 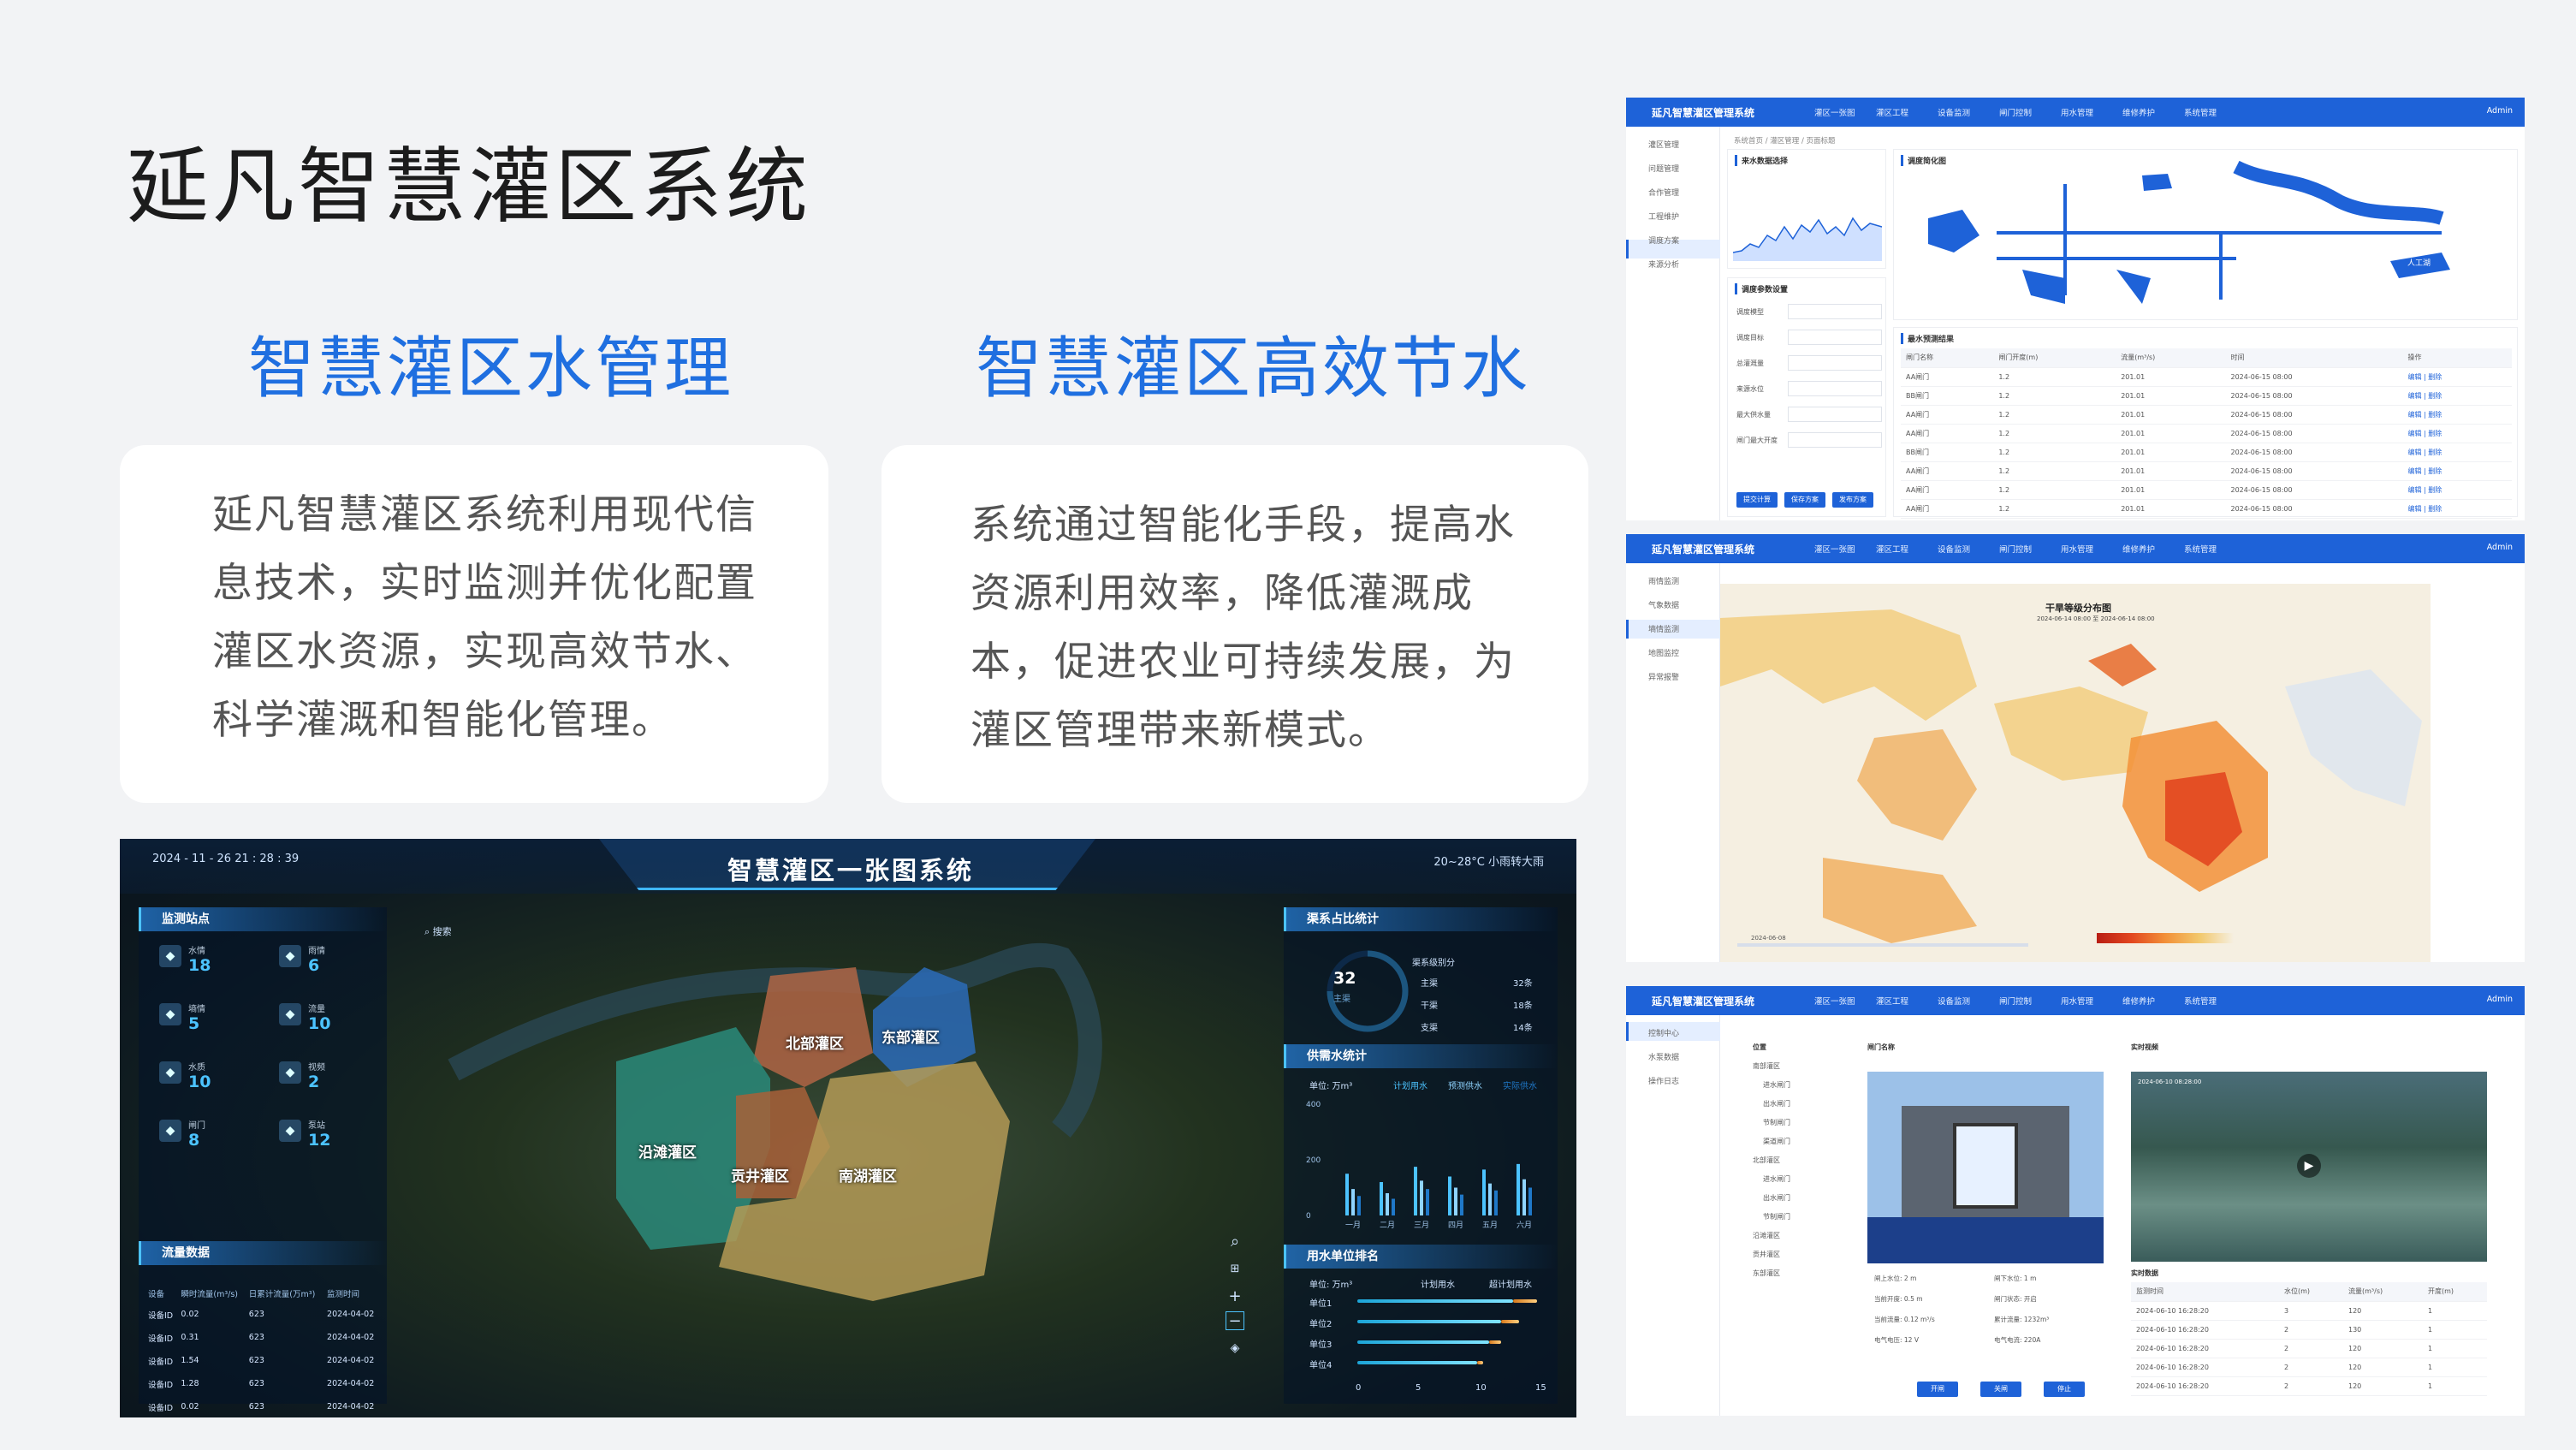 I want to click on gate-status: 闸下水位: 1 m, so click(x=2015, y=1278).